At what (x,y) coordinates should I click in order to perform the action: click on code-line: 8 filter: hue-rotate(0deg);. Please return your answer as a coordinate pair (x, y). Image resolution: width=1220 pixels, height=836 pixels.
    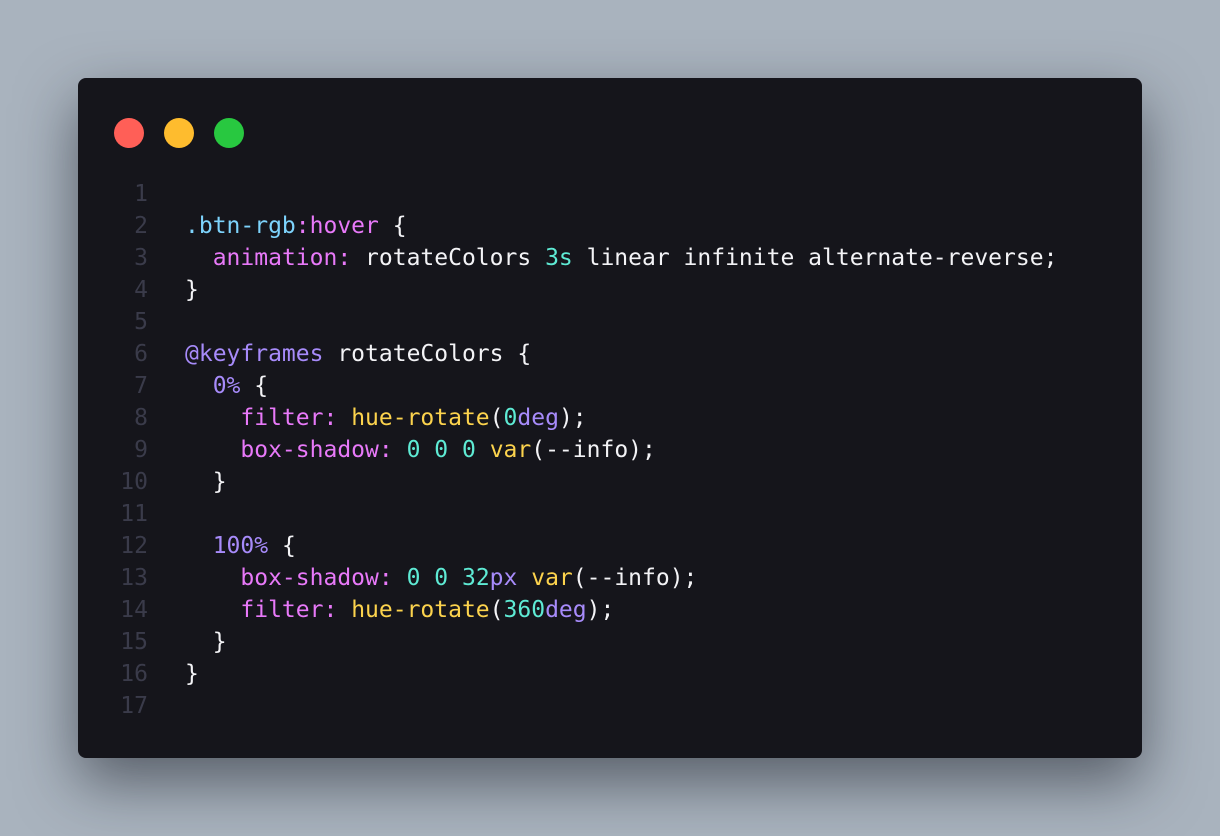
    Looking at the image, I should click on (610, 418).